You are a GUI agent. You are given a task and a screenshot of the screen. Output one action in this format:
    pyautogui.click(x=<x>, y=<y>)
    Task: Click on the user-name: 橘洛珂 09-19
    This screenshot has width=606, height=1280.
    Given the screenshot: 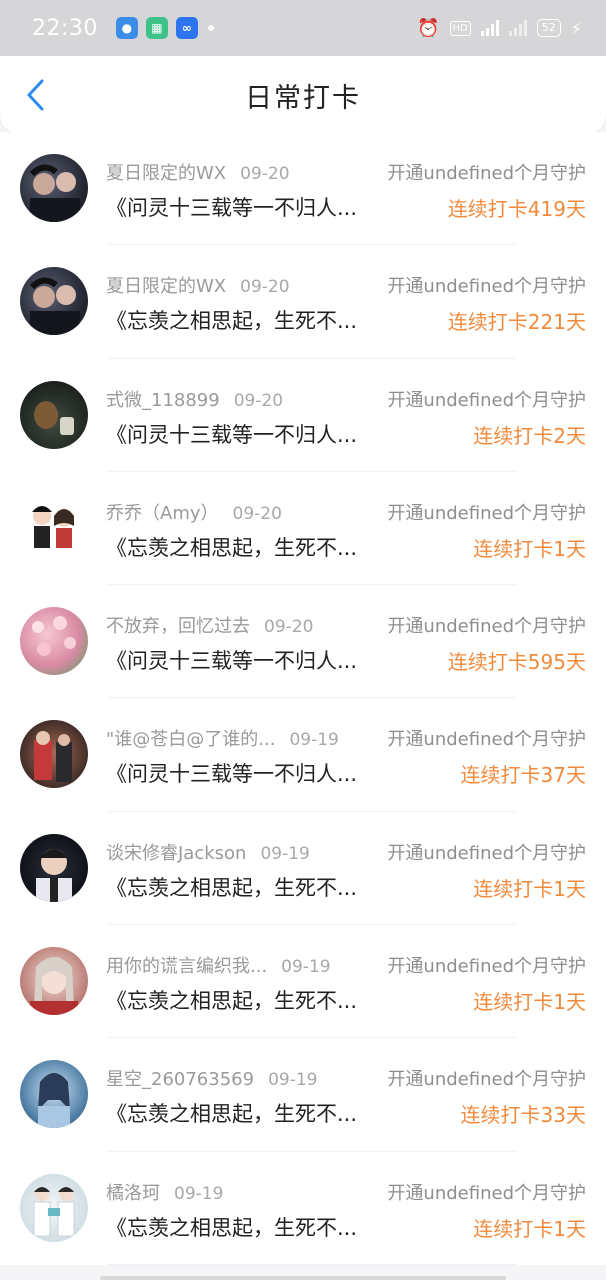 What is the action you would take?
    pyautogui.click(x=165, y=1193)
    